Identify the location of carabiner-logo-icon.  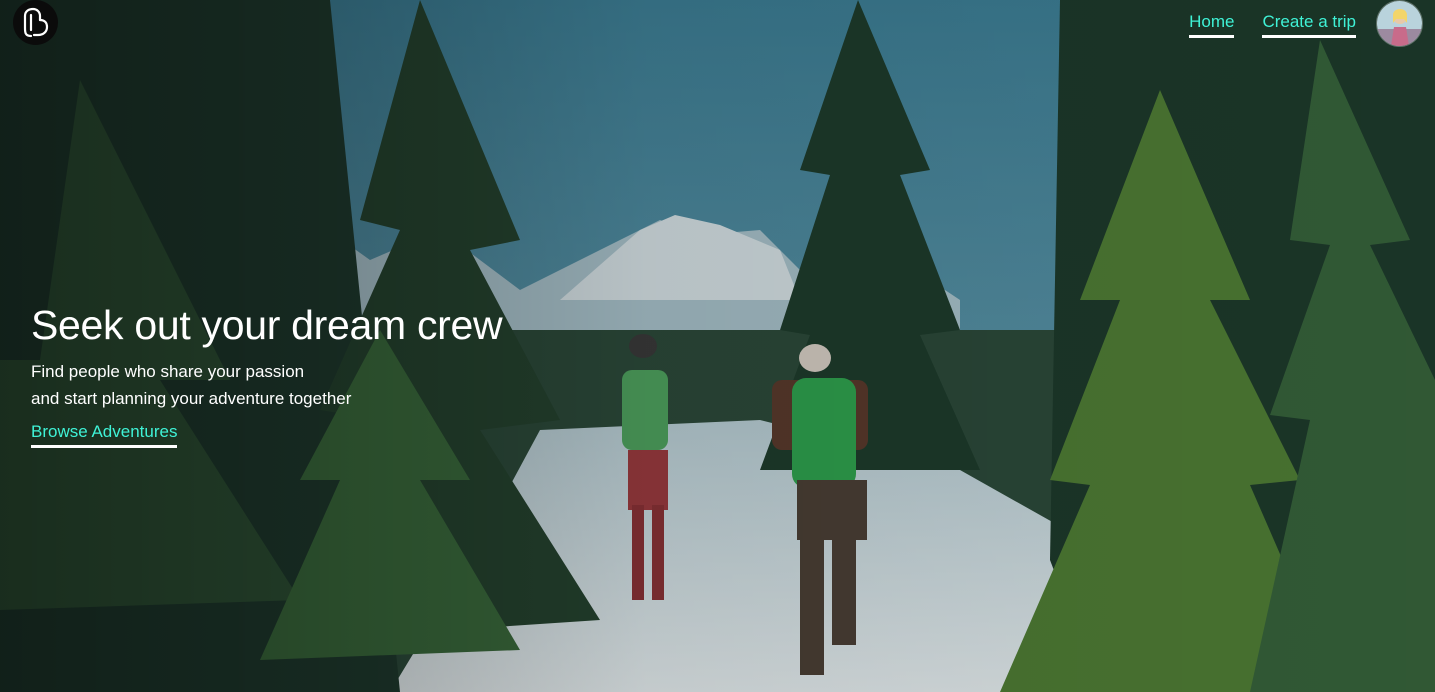
(35, 22).